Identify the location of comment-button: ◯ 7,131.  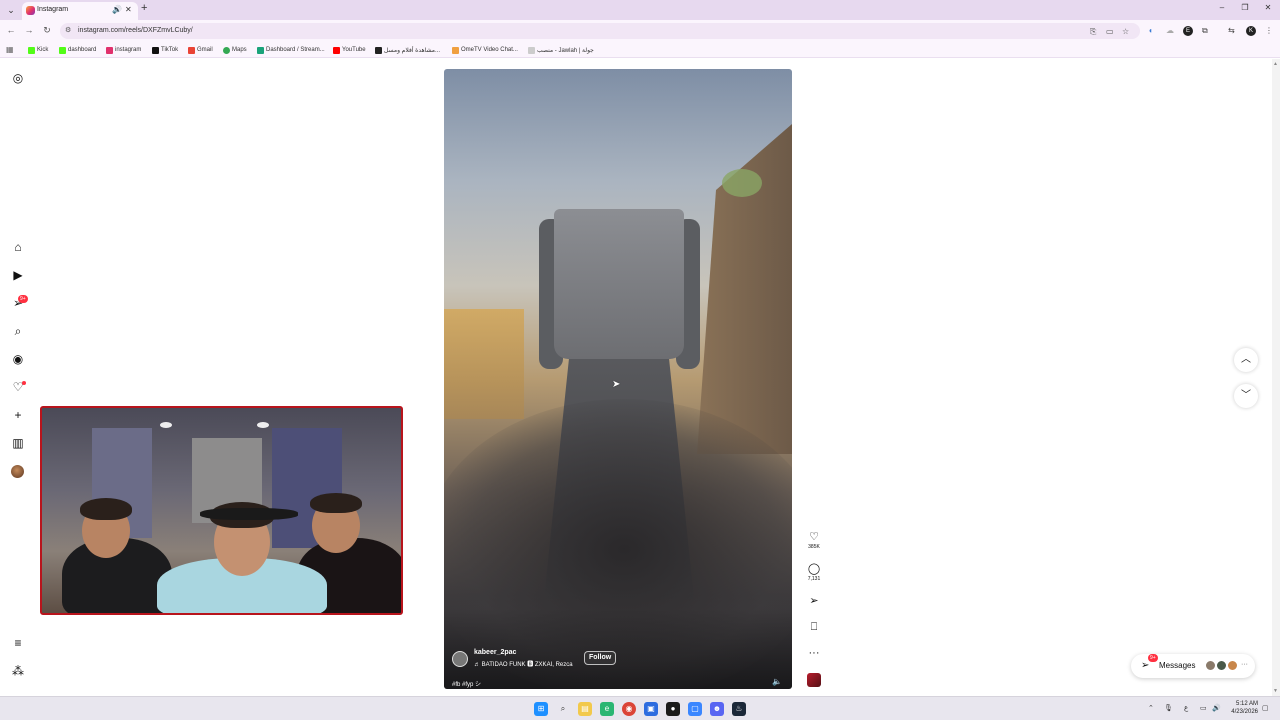
(814, 572).